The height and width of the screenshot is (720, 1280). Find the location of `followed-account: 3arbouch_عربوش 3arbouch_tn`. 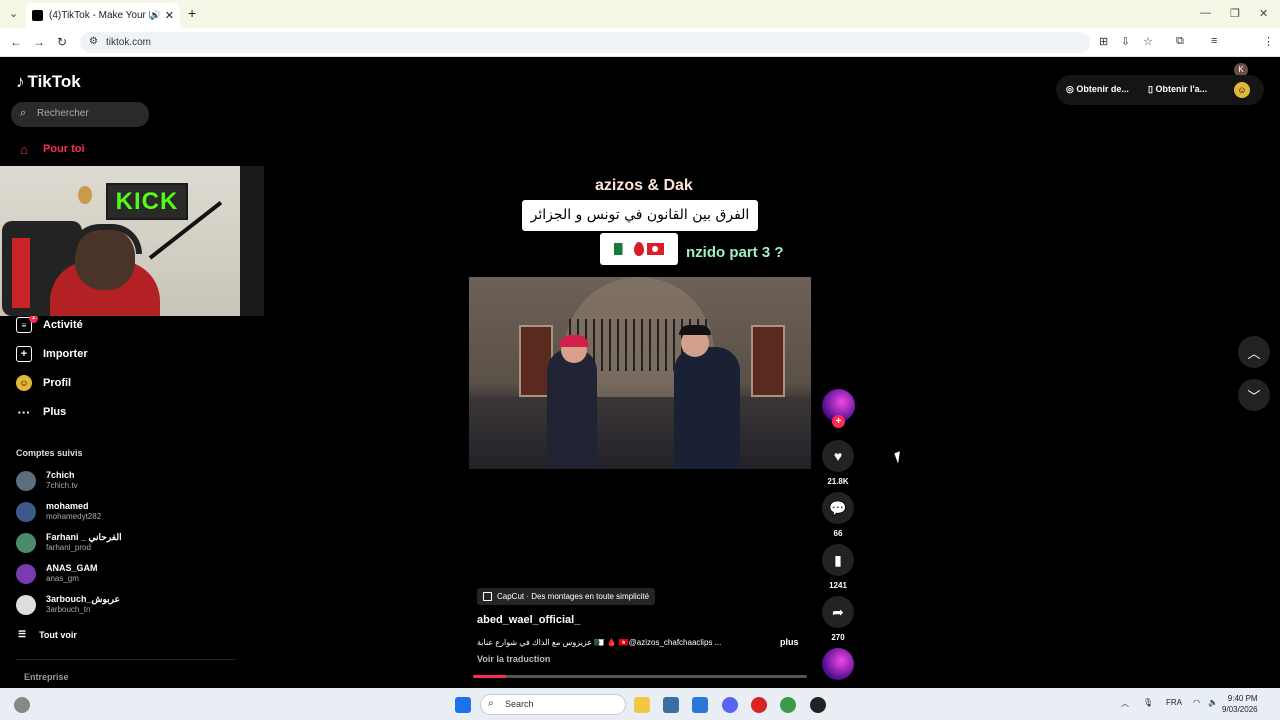

followed-account: 3arbouch_عربوش 3arbouch_tn is located at coordinates (136, 605).